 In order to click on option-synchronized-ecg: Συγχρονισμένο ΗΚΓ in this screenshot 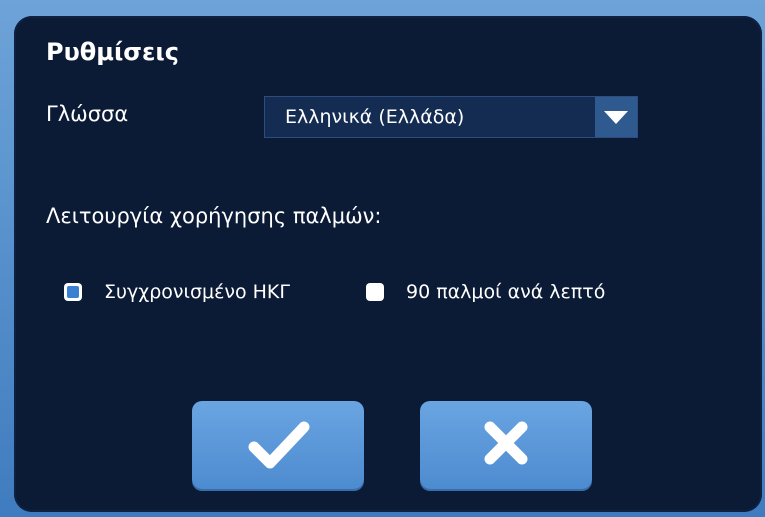, I will do `click(177, 292)`.